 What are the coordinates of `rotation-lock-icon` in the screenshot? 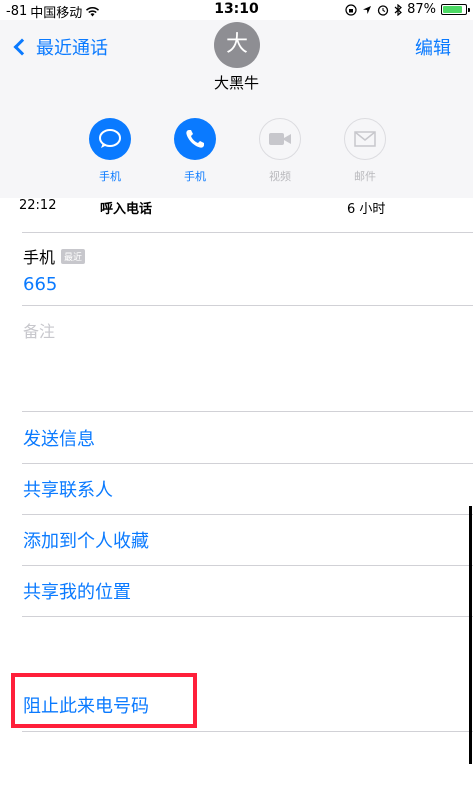 It's located at (351, 9).